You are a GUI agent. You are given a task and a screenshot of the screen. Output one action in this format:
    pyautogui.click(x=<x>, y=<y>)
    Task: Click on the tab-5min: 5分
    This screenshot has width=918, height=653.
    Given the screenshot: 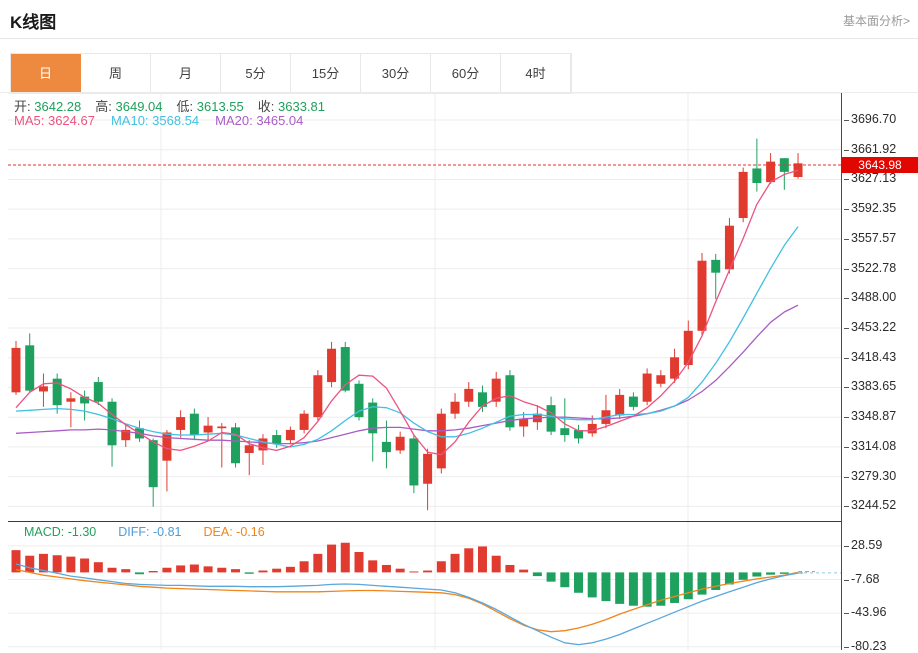 What is the action you would take?
    pyautogui.click(x=256, y=73)
    